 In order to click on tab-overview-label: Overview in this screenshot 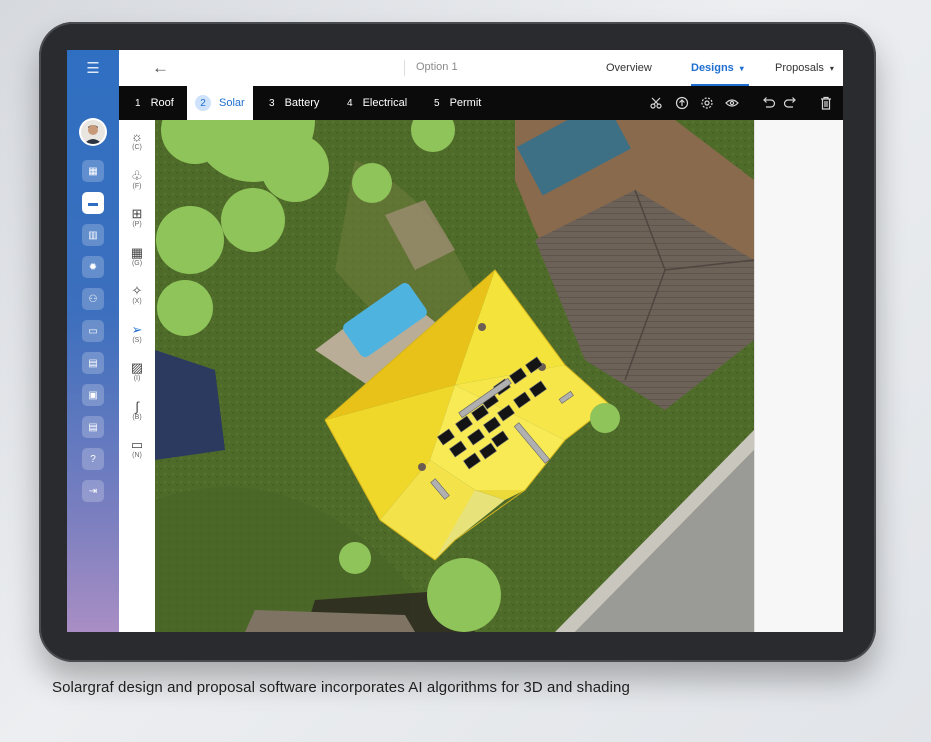, I will do `click(629, 68)`.